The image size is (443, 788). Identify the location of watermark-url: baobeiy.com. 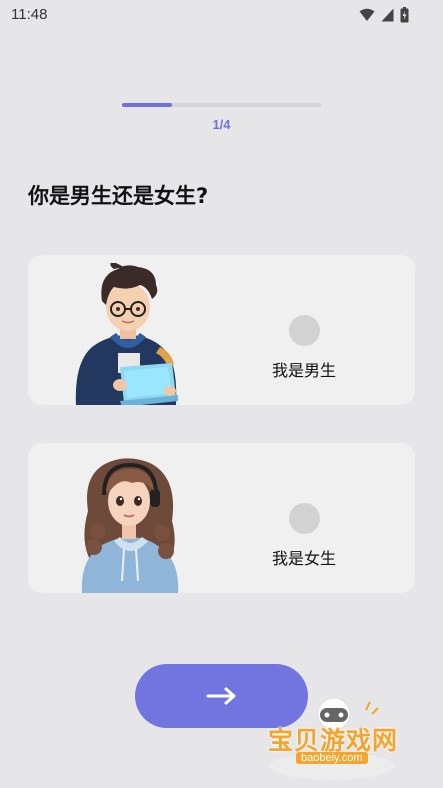
(332, 758).